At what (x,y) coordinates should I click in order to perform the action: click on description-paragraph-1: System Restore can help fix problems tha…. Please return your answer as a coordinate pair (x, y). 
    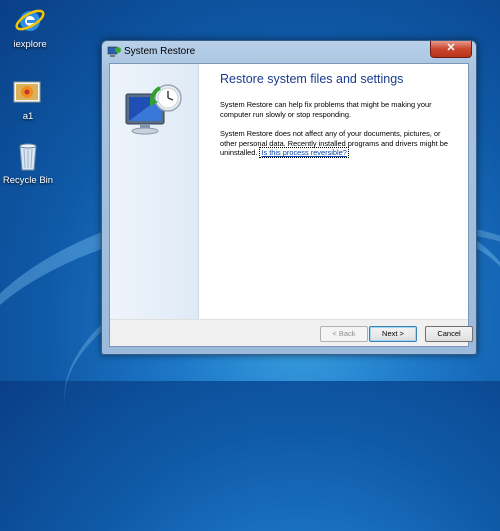
    Looking at the image, I should click on (326, 109).